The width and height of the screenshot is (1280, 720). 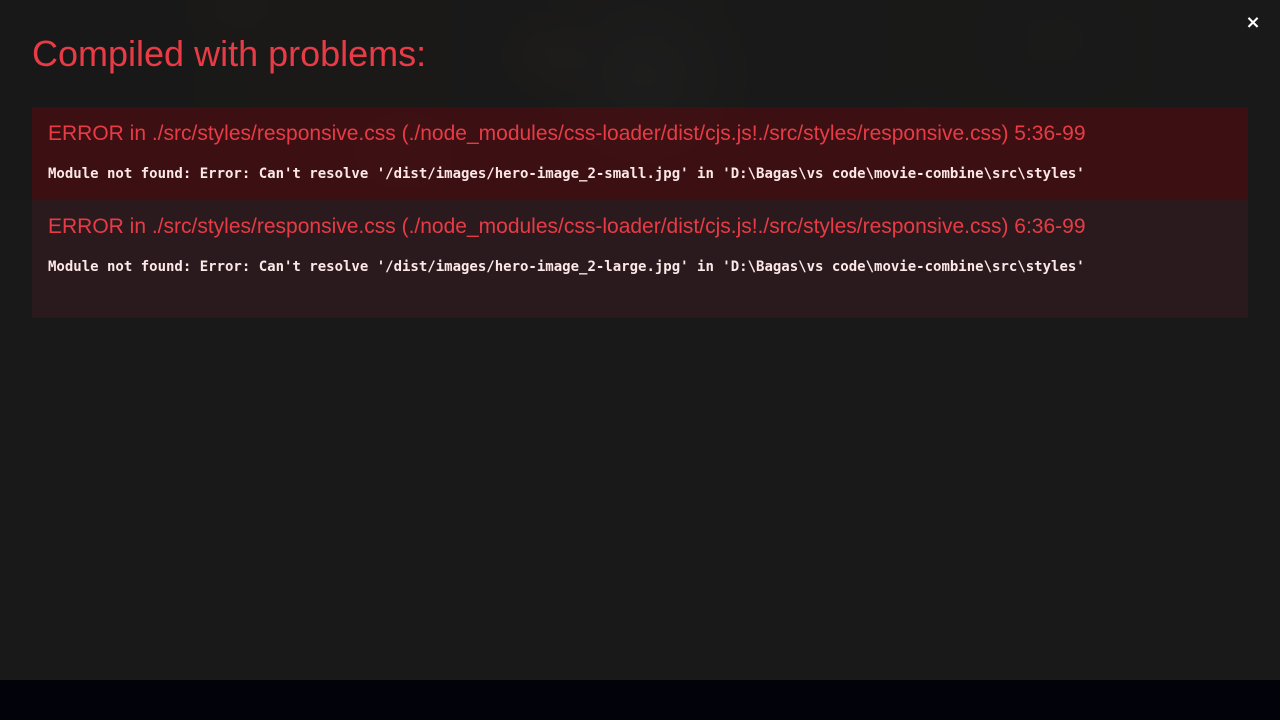 What do you see at coordinates (229, 53) in the screenshot?
I see `overlay-title: Compiled with problems:` at bounding box center [229, 53].